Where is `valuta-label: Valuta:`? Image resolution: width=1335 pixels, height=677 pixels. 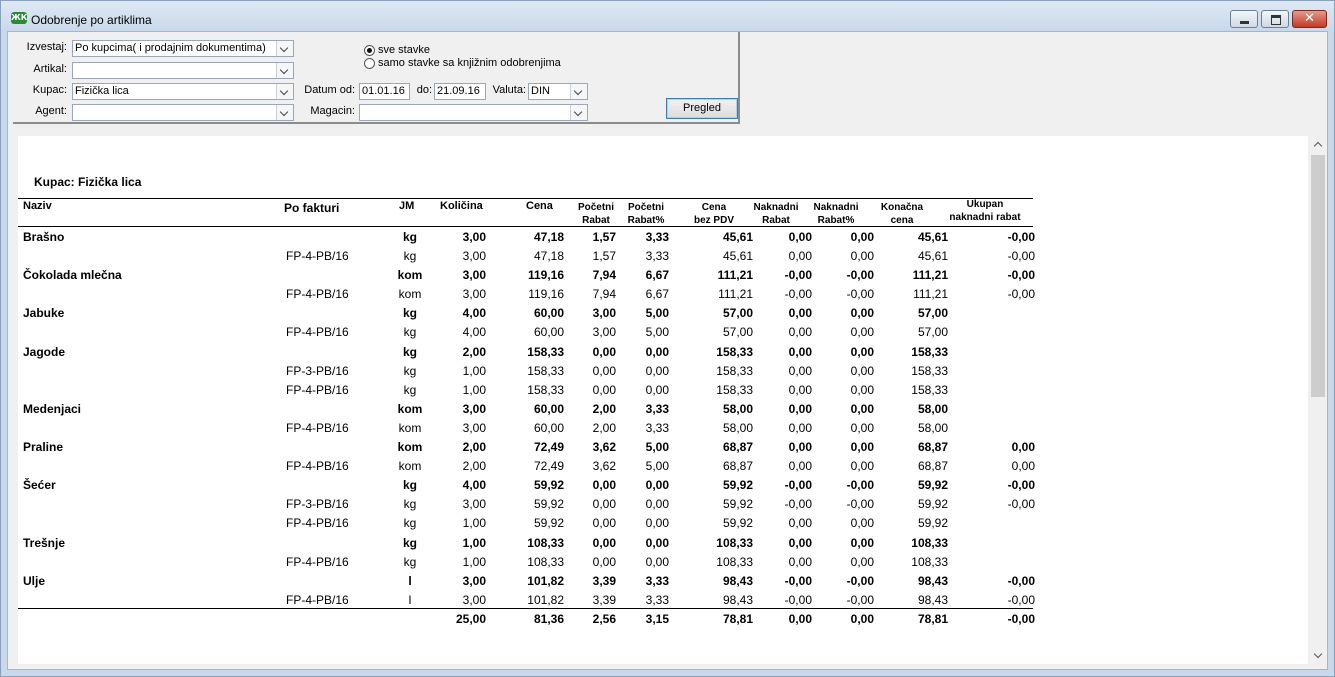 valuta-label: Valuta: is located at coordinates (509, 90).